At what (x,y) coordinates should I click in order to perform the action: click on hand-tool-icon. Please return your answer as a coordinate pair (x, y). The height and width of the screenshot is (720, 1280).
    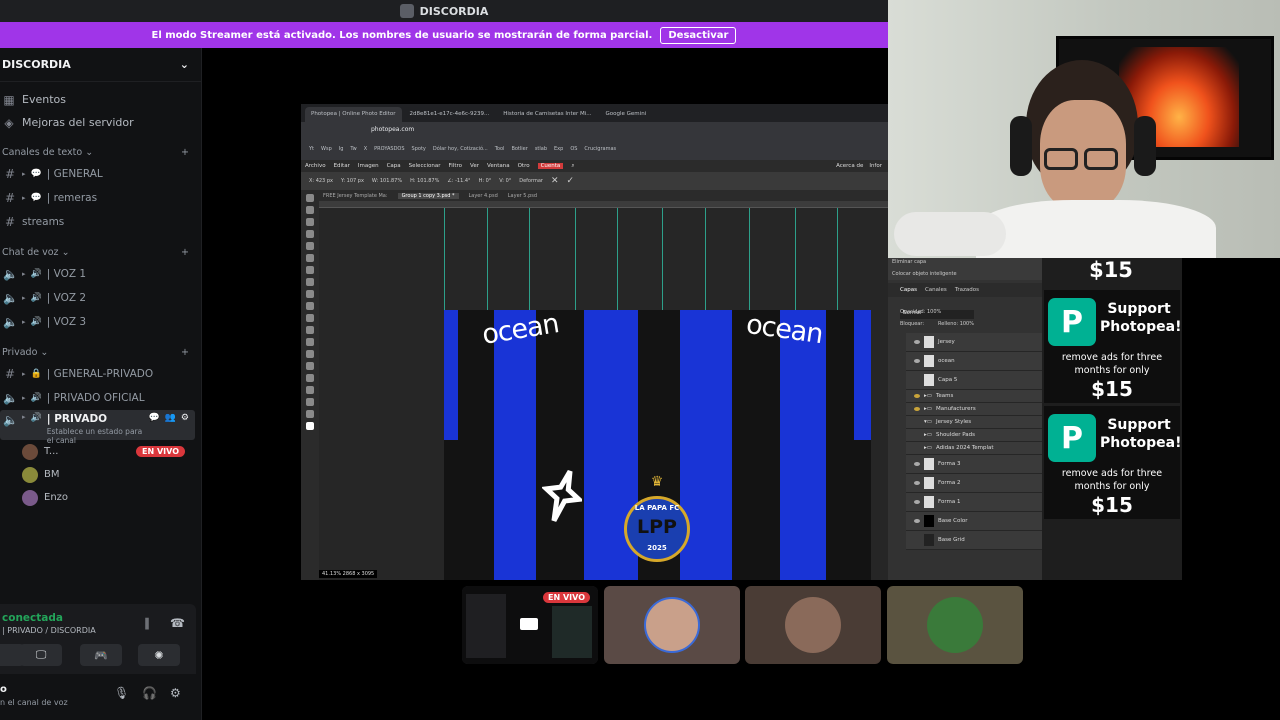
    Looking at the image, I should click on (310, 402).